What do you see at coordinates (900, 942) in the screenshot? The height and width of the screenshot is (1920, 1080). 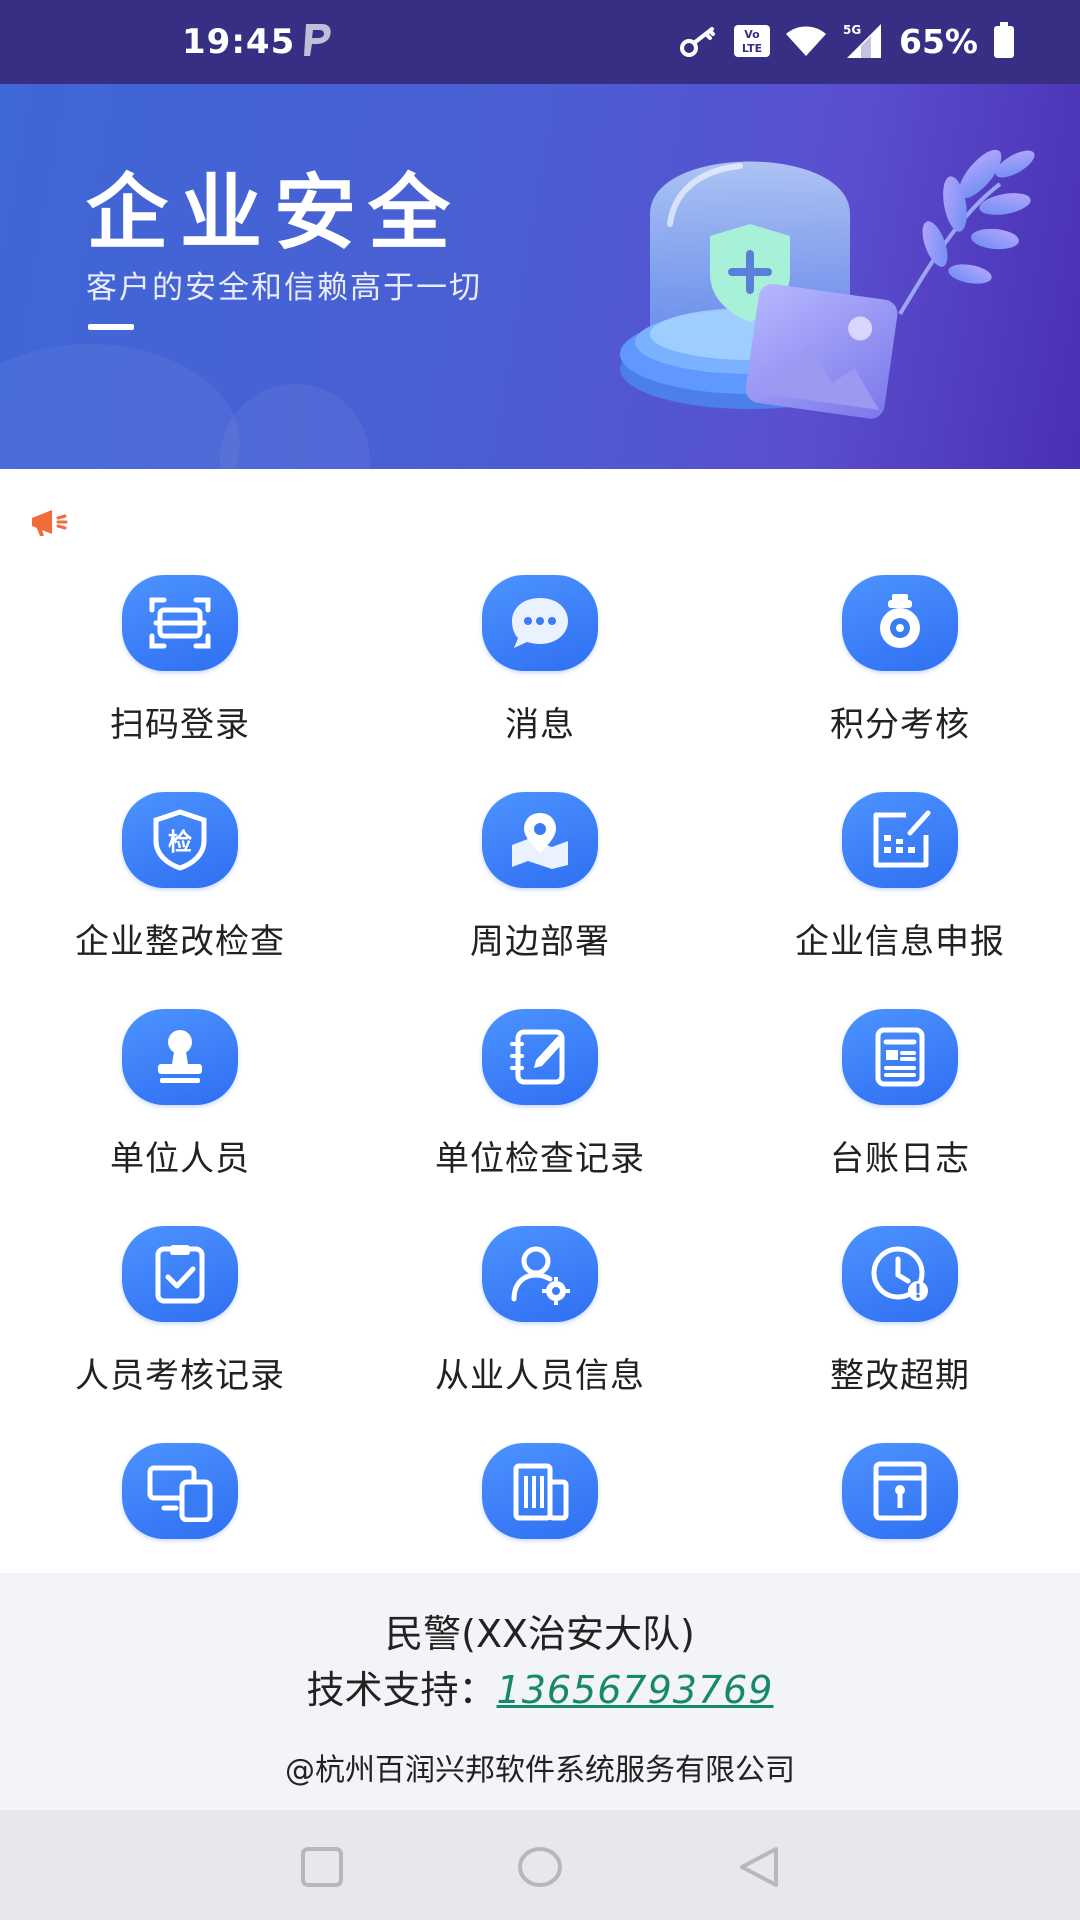 I see `grid-label: 企业信息申报` at bounding box center [900, 942].